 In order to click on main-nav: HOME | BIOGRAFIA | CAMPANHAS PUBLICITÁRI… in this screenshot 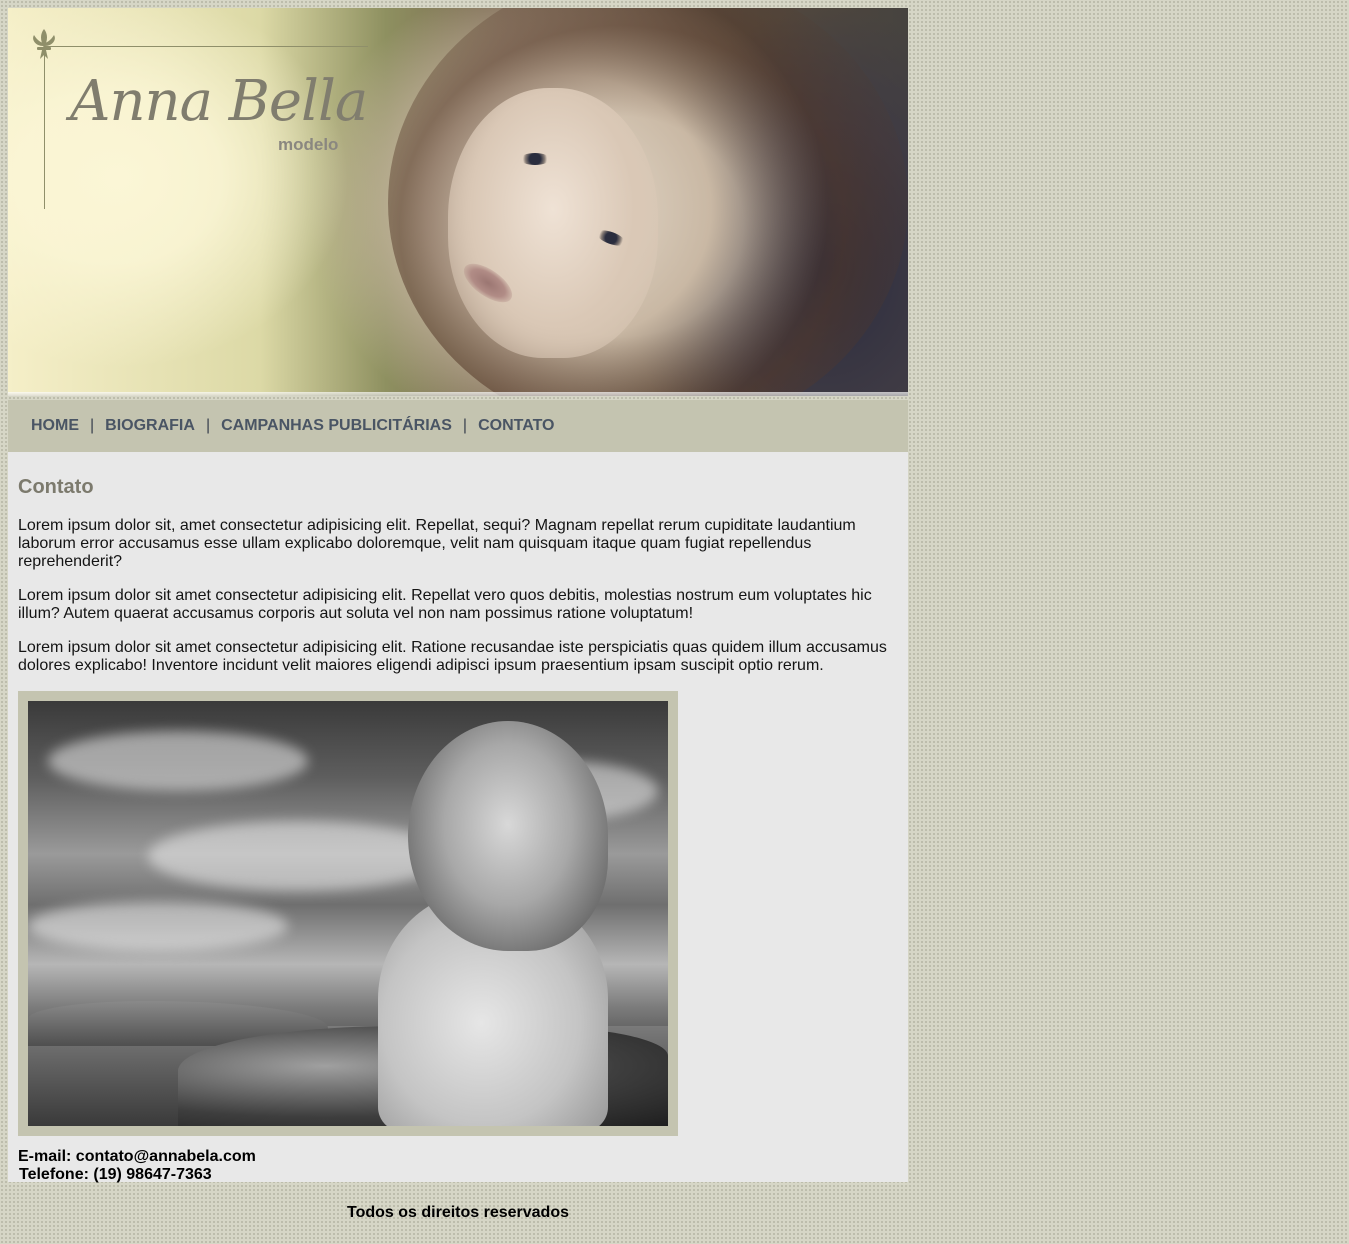, I will do `click(458, 426)`.